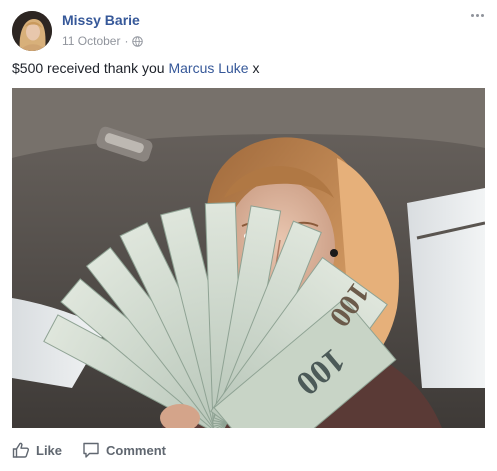 The image size is (497, 471). I want to click on post-meta: 11 October ·, so click(103, 41).